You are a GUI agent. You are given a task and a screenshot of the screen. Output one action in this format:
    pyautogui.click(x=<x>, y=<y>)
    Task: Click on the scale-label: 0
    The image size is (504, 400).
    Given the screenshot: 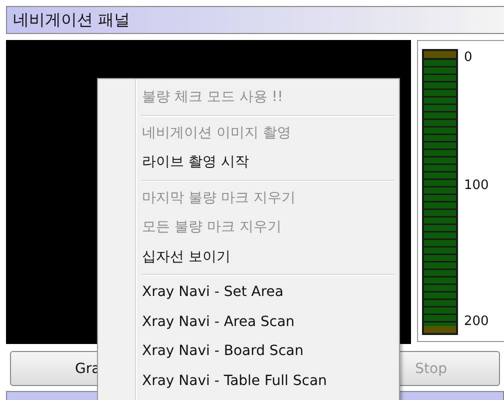 What is the action you would take?
    pyautogui.click(x=468, y=57)
    